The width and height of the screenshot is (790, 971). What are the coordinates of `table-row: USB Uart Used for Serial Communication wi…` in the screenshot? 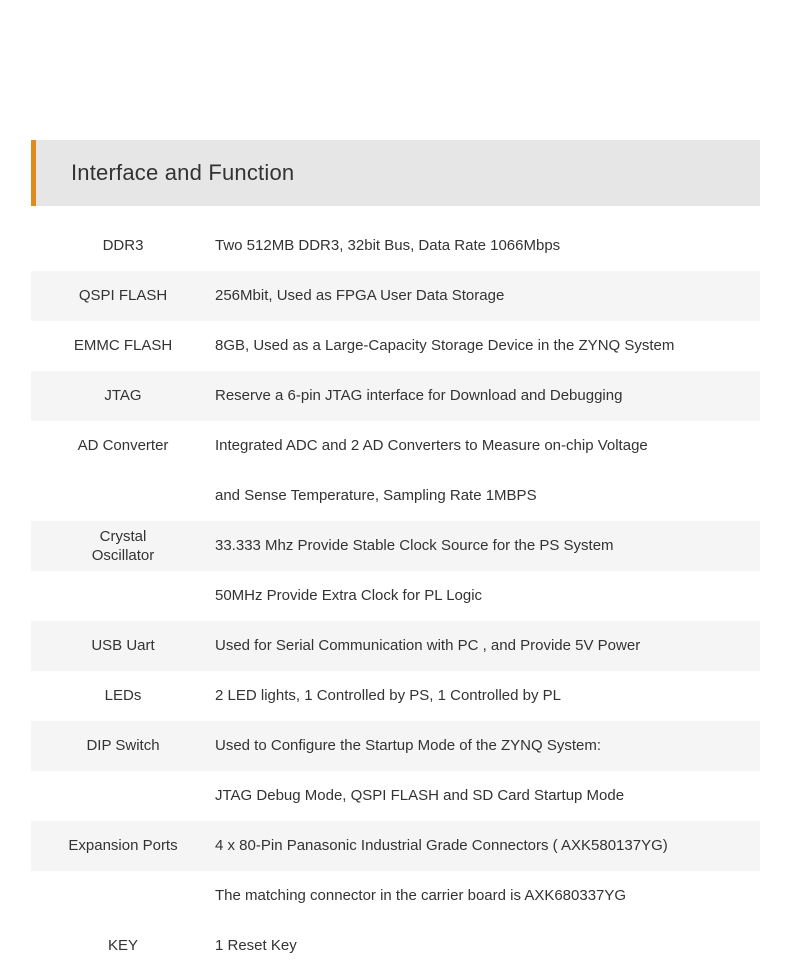 It's located at (395, 646).